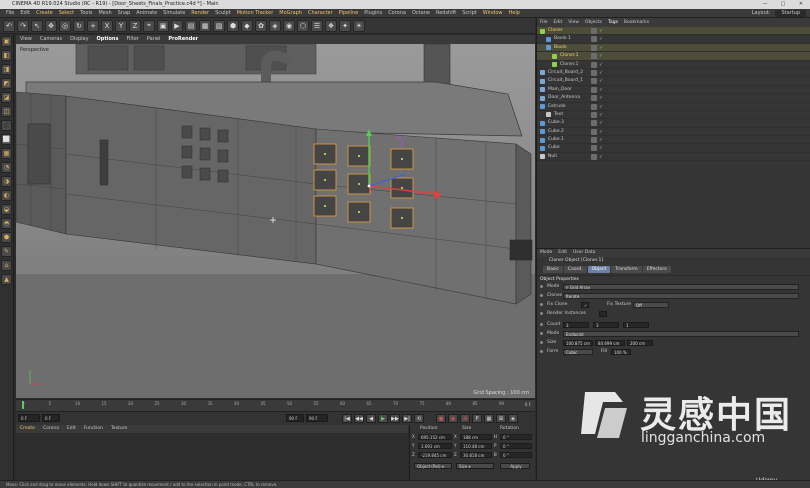 The width and height of the screenshot is (810, 488). What do you see at coordinates (673, 39) in the screenshot?
I see `object-list-item: Boole 1 ✓` at bounding box center [673, 39].